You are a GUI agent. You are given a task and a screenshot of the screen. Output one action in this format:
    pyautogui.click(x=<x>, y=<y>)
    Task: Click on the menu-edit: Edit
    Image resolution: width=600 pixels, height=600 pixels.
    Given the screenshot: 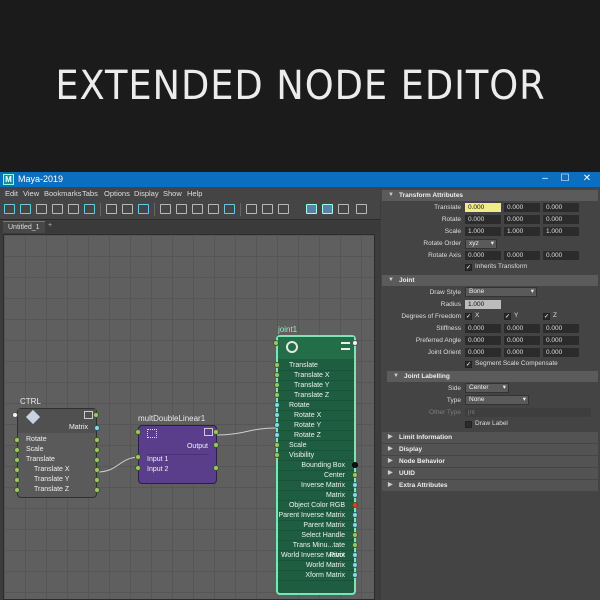 What is the action you would take?
    pyautogui.click(x=11, y=193)
    